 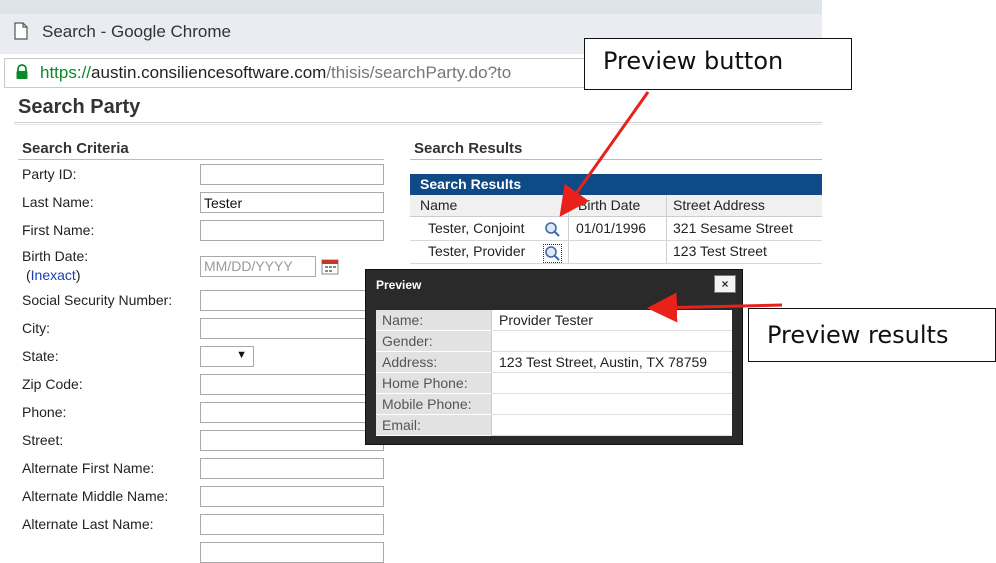 I want to click on city-input, so click(x=292, y=328).